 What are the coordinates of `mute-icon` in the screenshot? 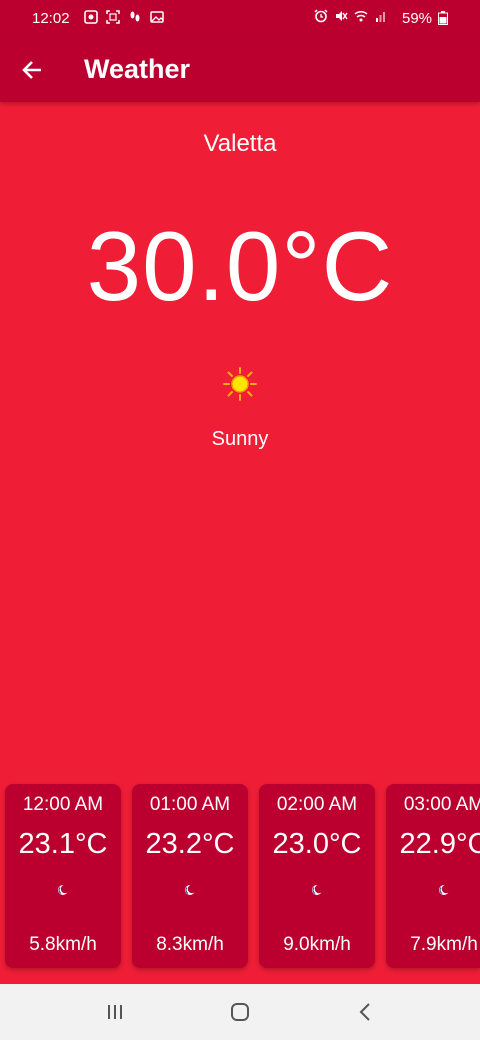 It's located at (342, 16).